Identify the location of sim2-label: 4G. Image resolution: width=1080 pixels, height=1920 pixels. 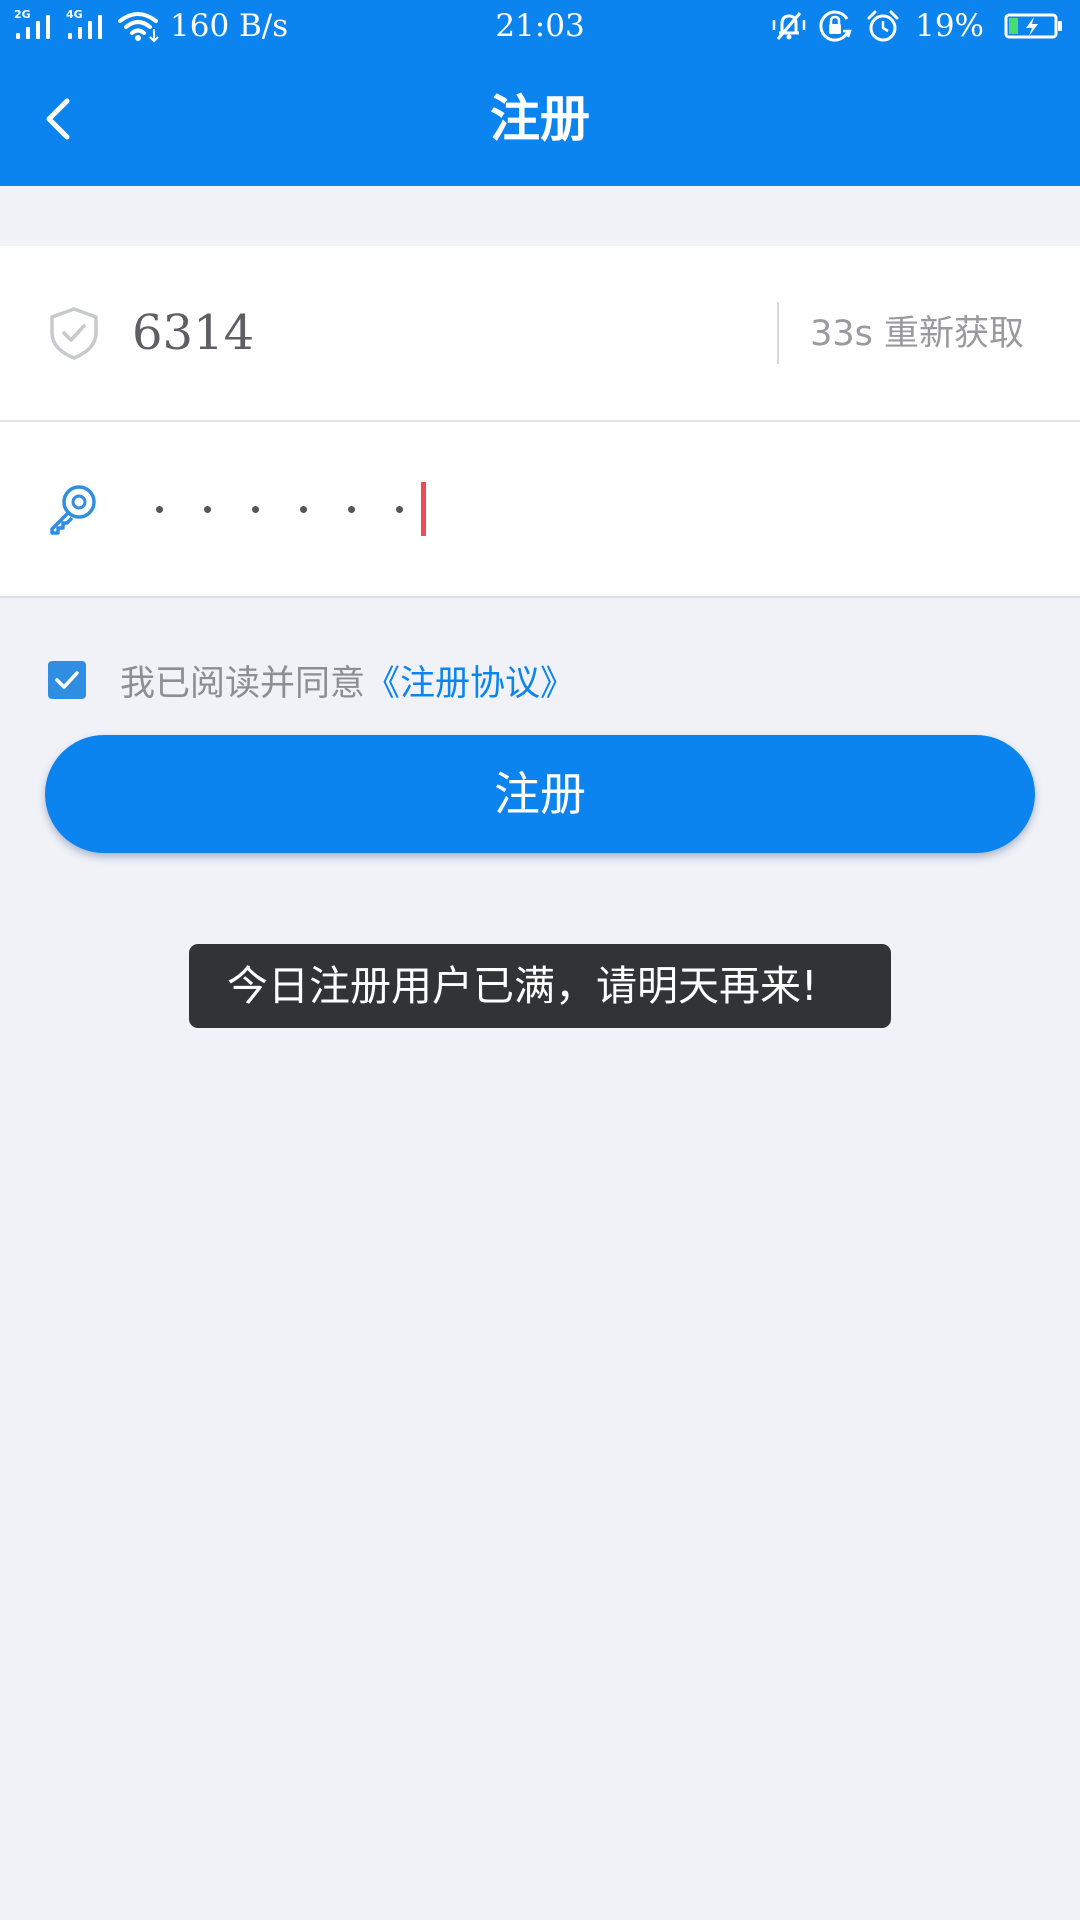
(74, 14).